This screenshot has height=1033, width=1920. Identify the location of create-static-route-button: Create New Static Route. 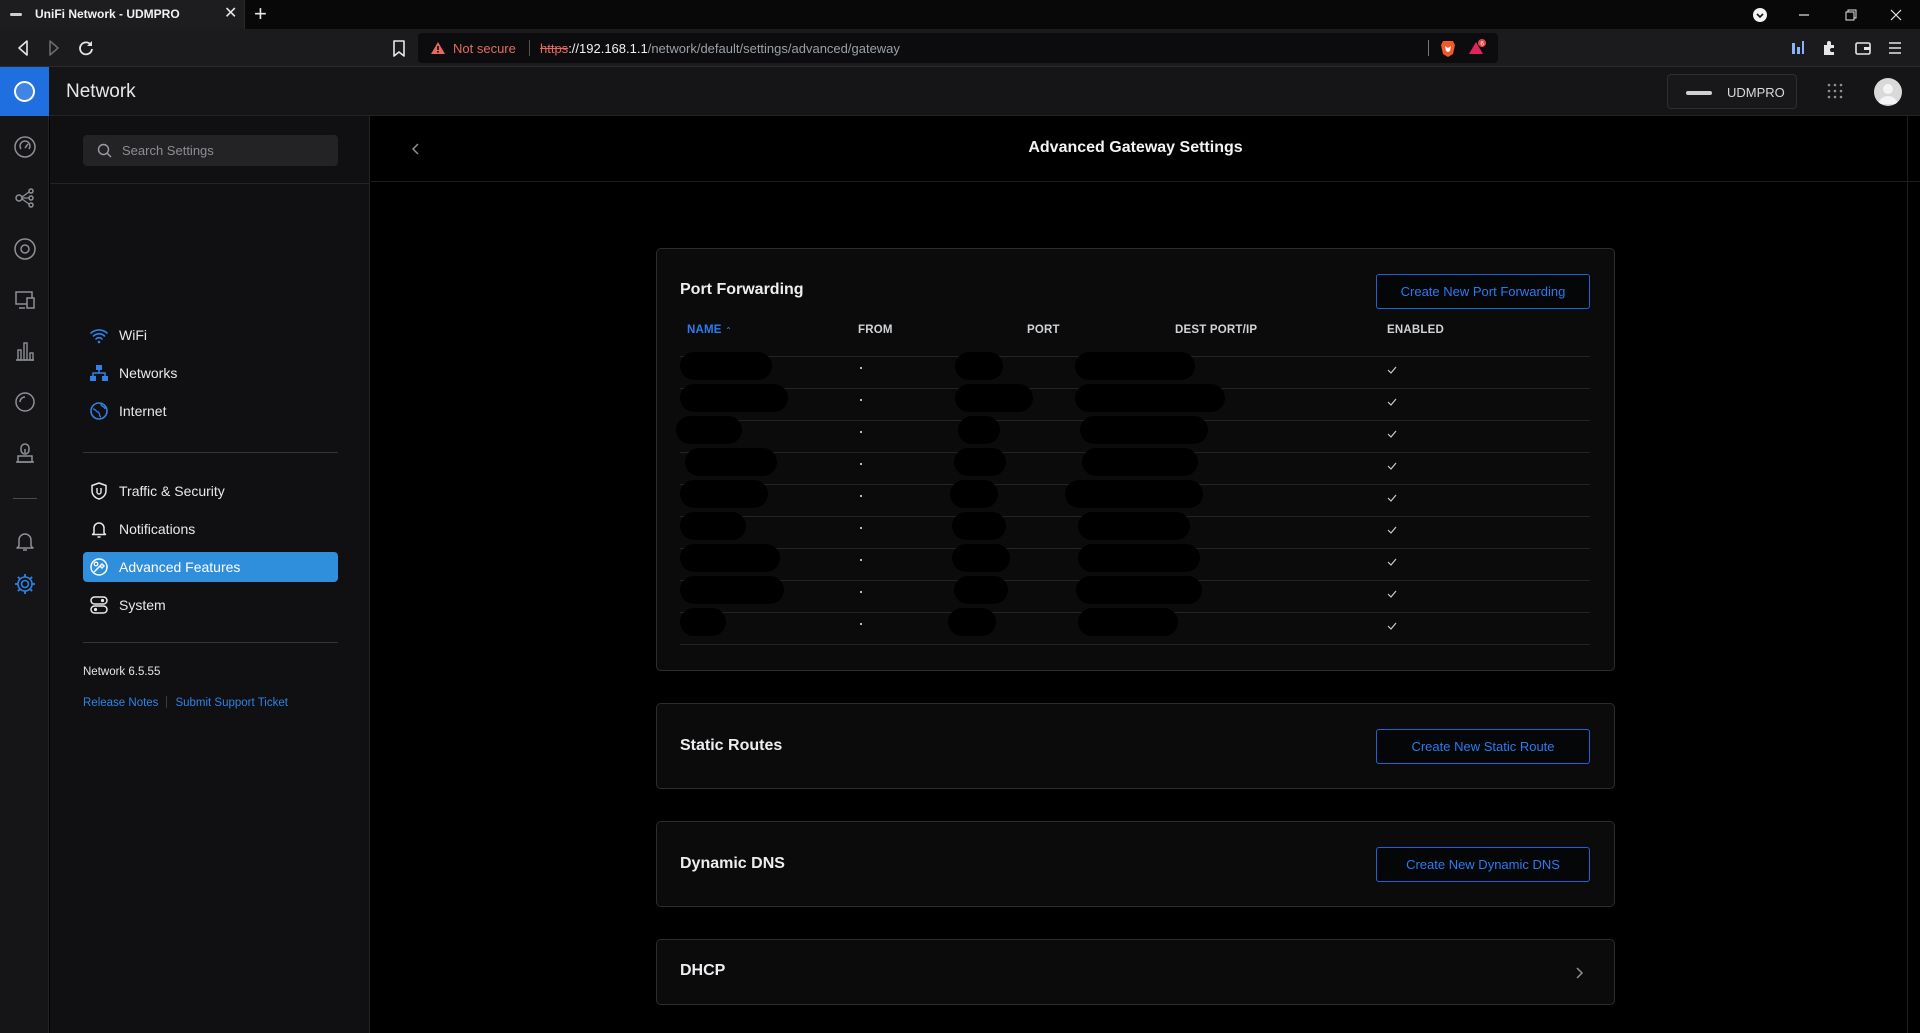
(1483, 746).